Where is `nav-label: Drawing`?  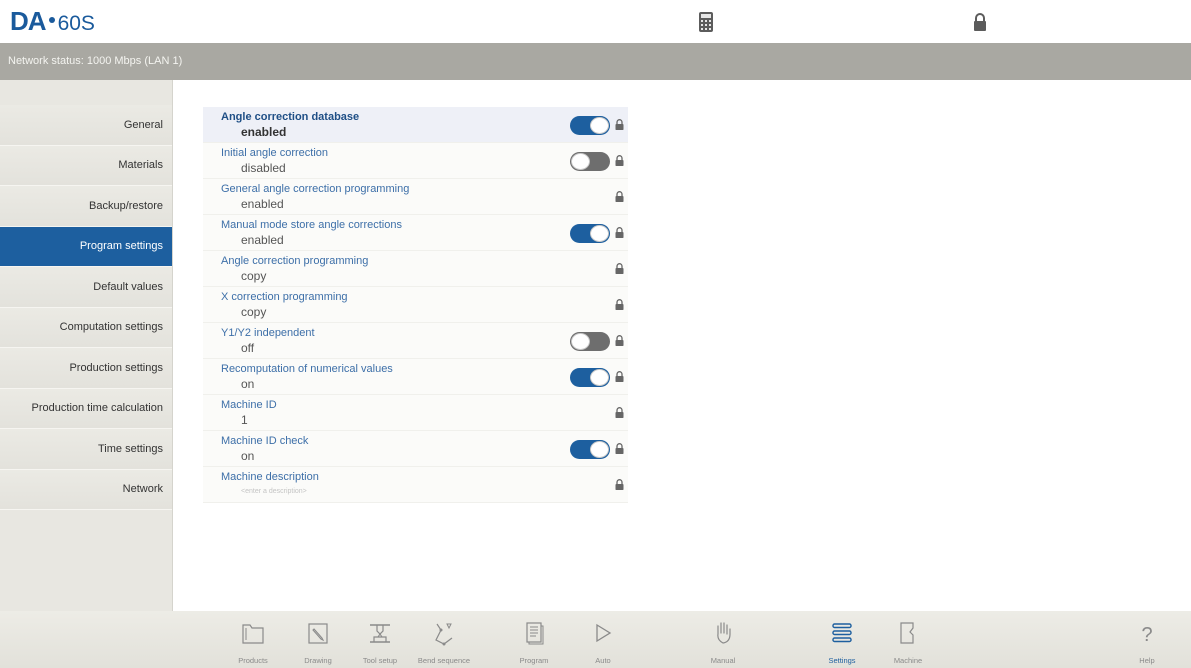 nav-label: Drawing is located at coordinates (318, 660).